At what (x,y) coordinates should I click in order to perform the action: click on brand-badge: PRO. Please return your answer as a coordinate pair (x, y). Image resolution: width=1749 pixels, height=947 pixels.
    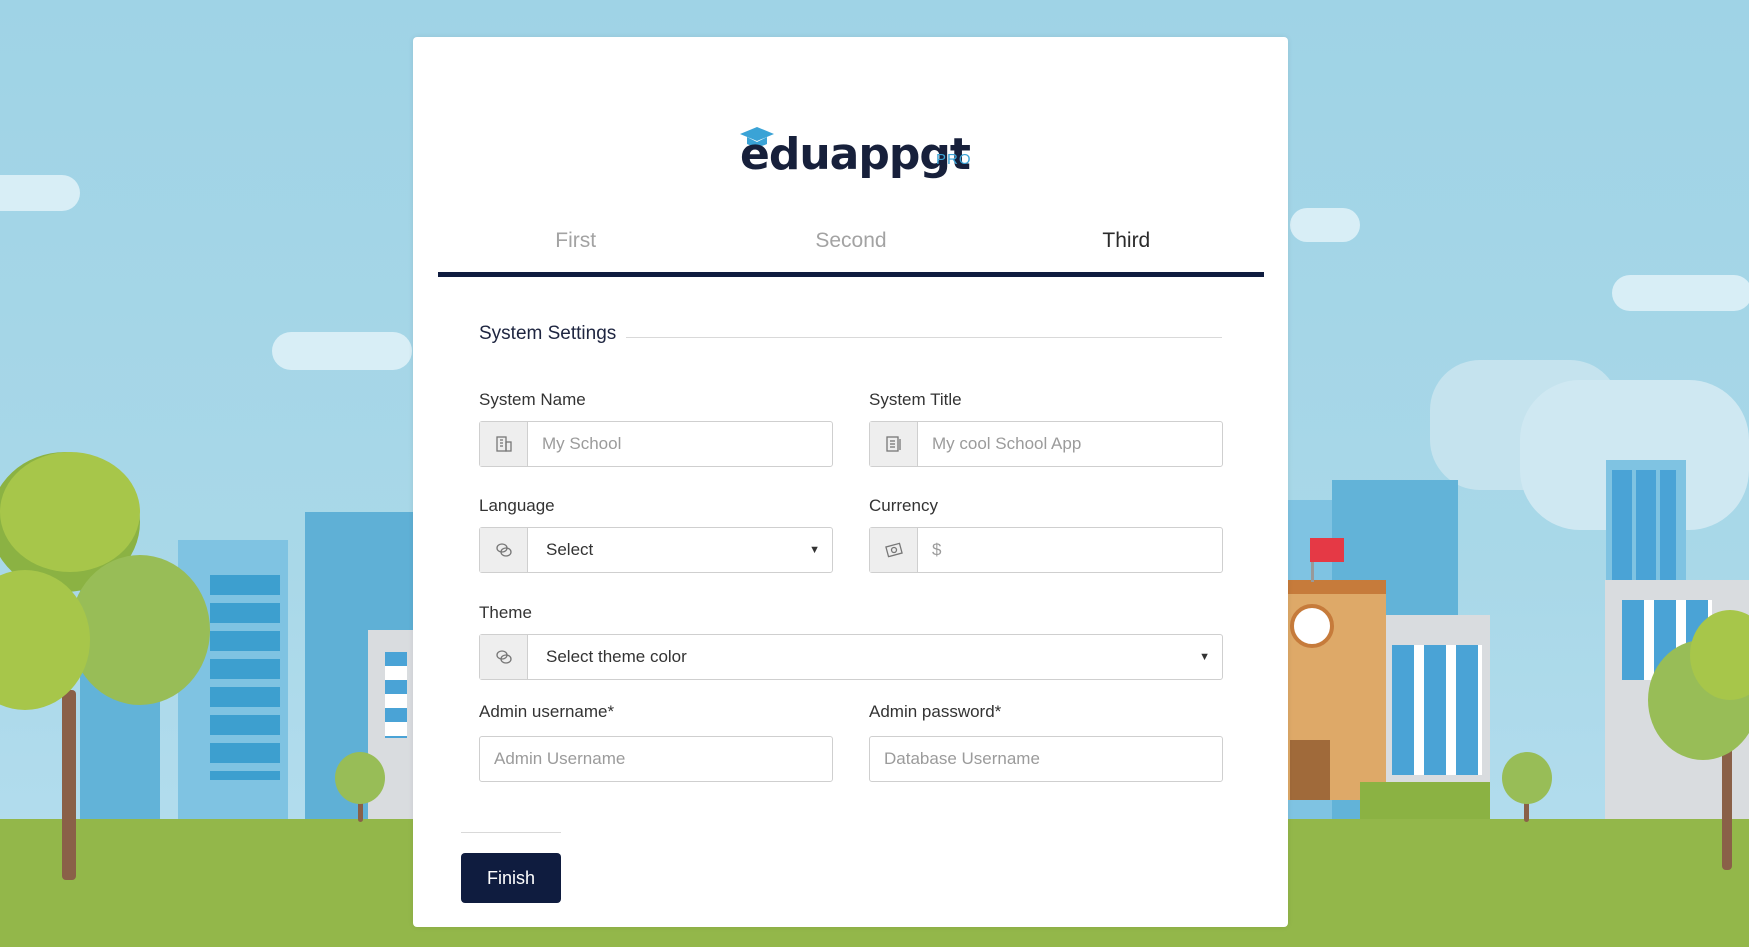
    Looking at the image, I should click on (954, 159).